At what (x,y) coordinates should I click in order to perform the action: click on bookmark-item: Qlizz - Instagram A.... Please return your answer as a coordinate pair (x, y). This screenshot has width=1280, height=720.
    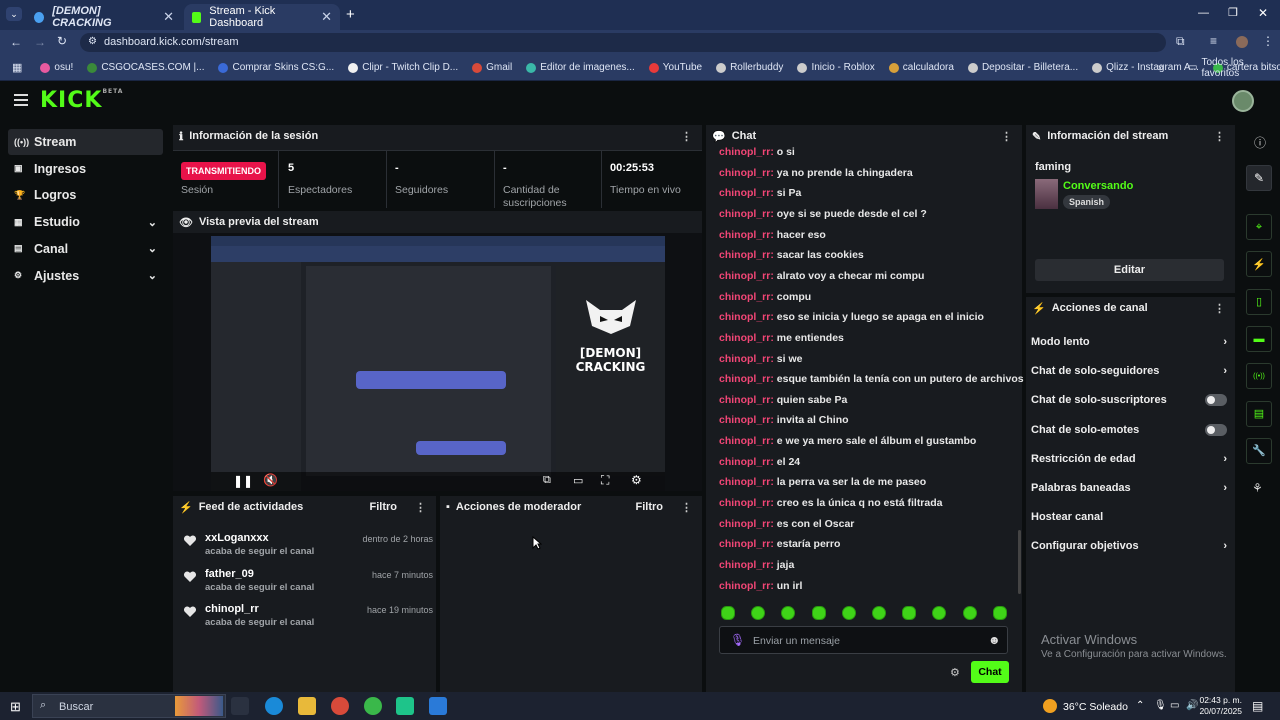
    Looking at the image, I should click on (1145, 67).